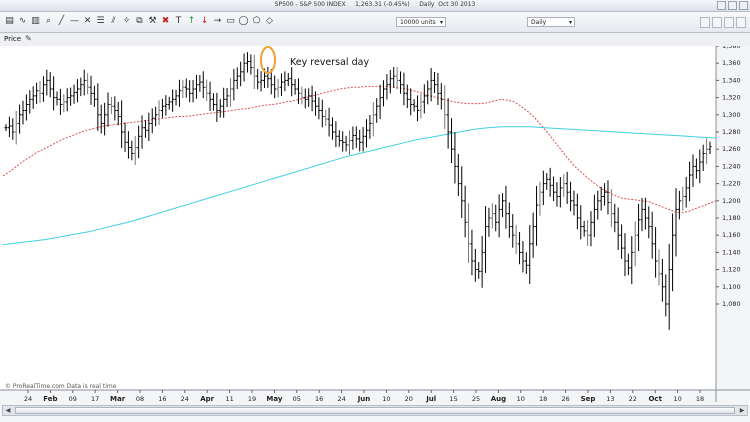 The height and width of the screenshot is (422, 750). Describe the element at coordinates (723, 22) in the screenshot. I see `window-layout-buttons` at that location.